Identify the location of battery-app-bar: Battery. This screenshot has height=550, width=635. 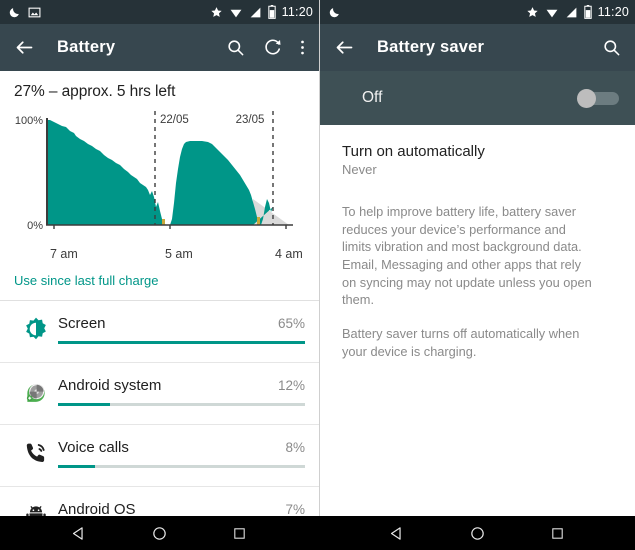
(159, 47).